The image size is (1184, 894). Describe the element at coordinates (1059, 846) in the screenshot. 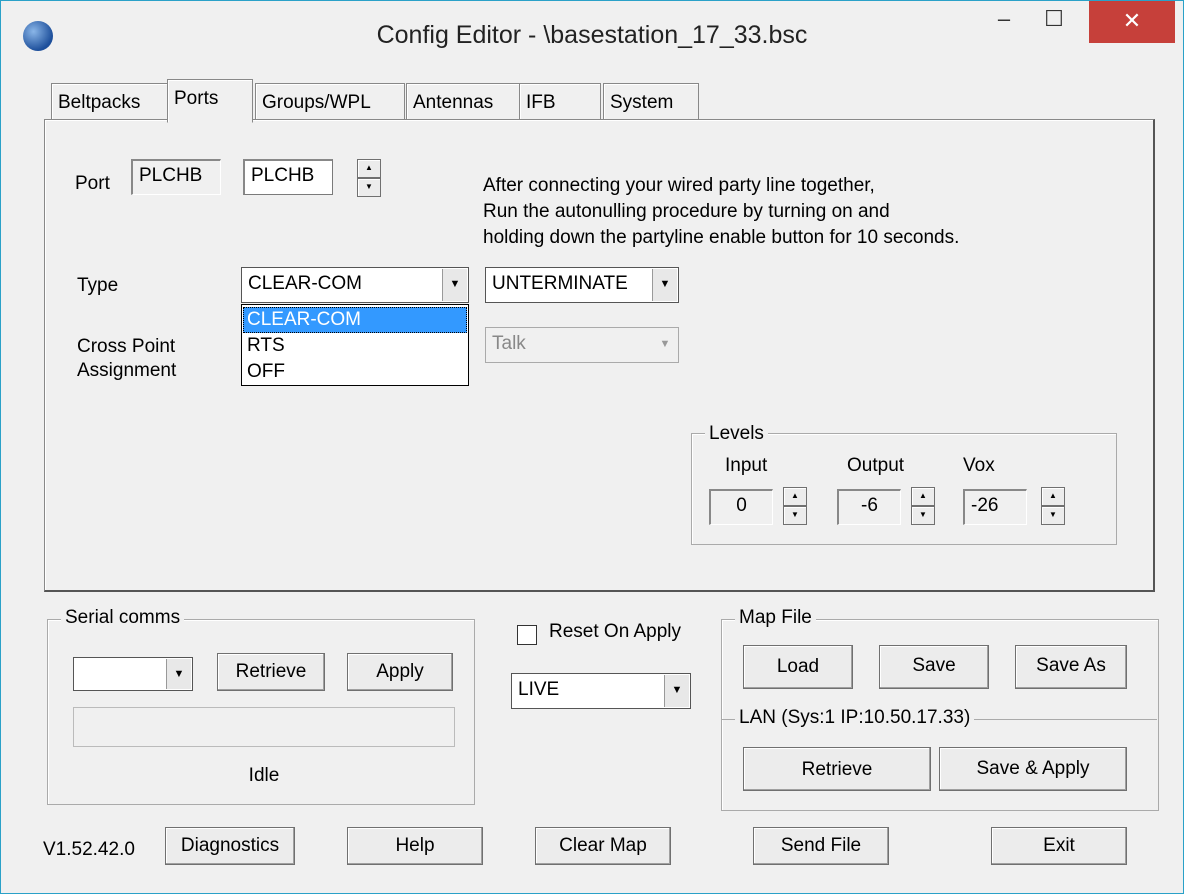

I see `exit-button: Exit` at that location.